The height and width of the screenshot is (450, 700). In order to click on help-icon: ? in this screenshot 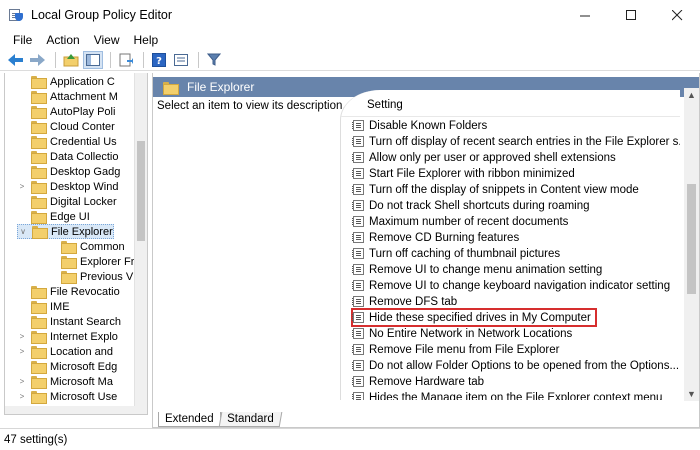, I will do `click(159, 59)`.